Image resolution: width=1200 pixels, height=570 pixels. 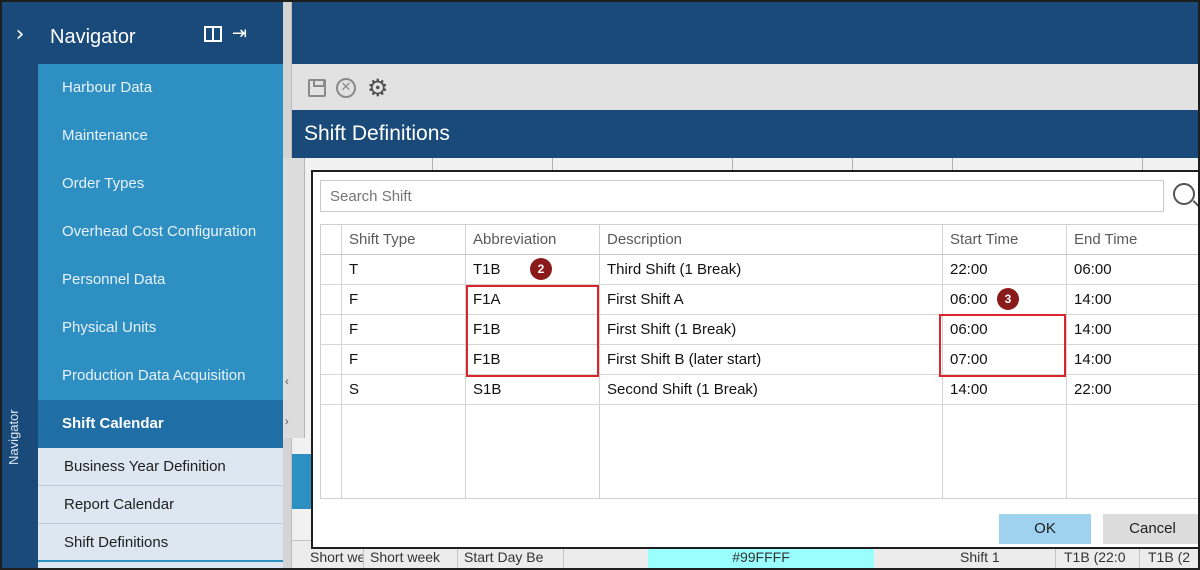 I want to click on search-input, so click(x=742, y=196).